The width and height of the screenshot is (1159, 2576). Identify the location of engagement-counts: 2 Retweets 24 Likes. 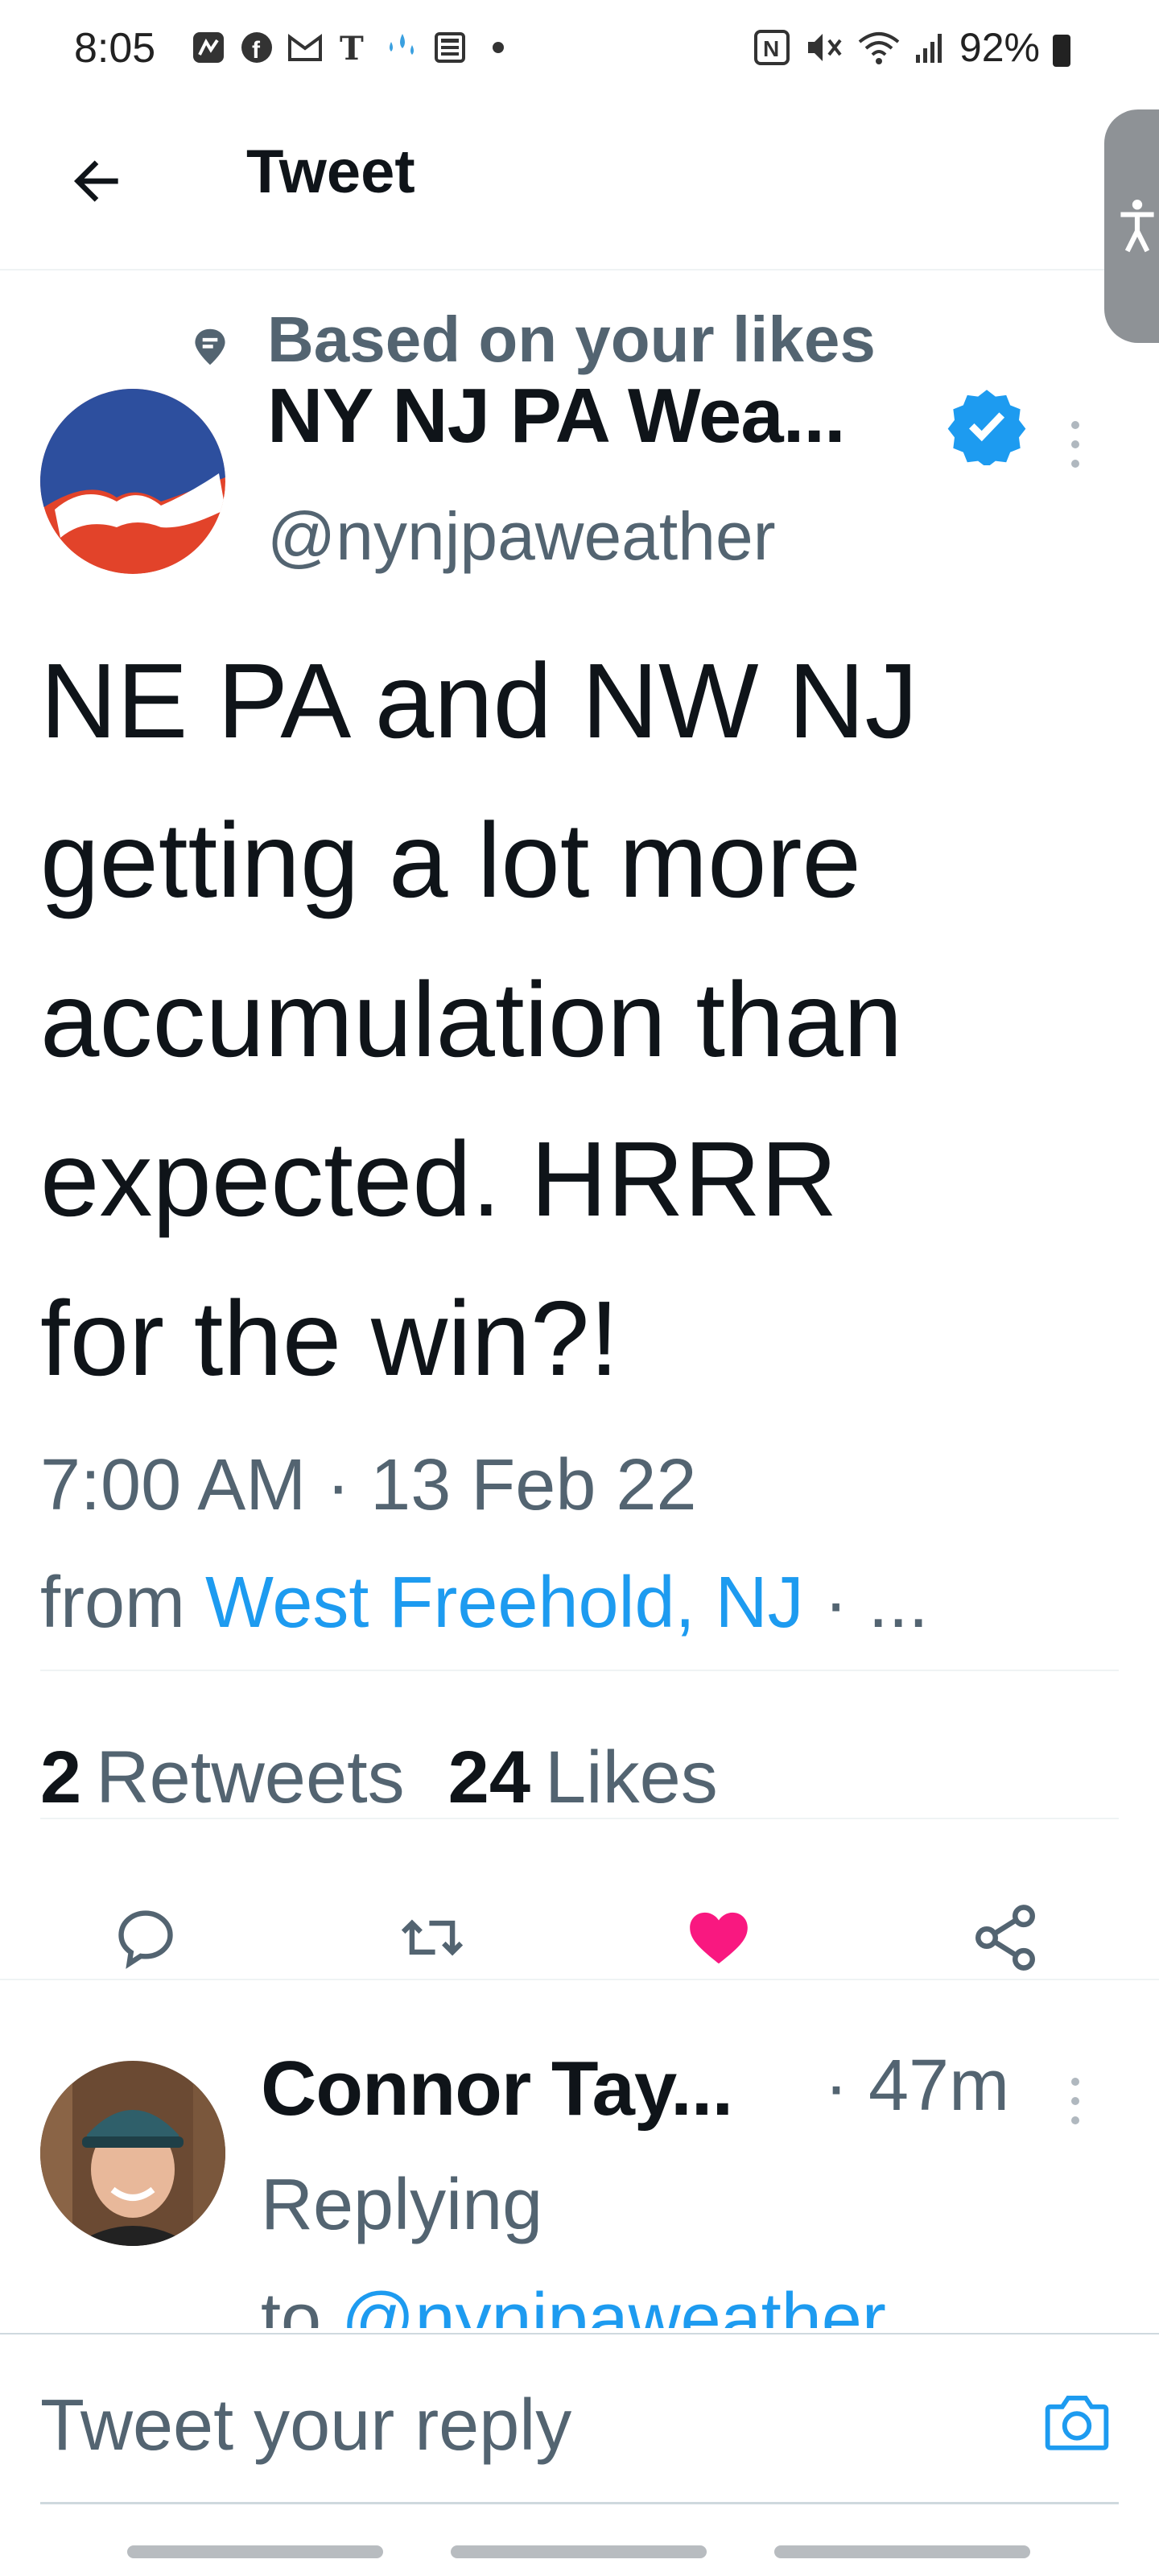
(400, 1778).